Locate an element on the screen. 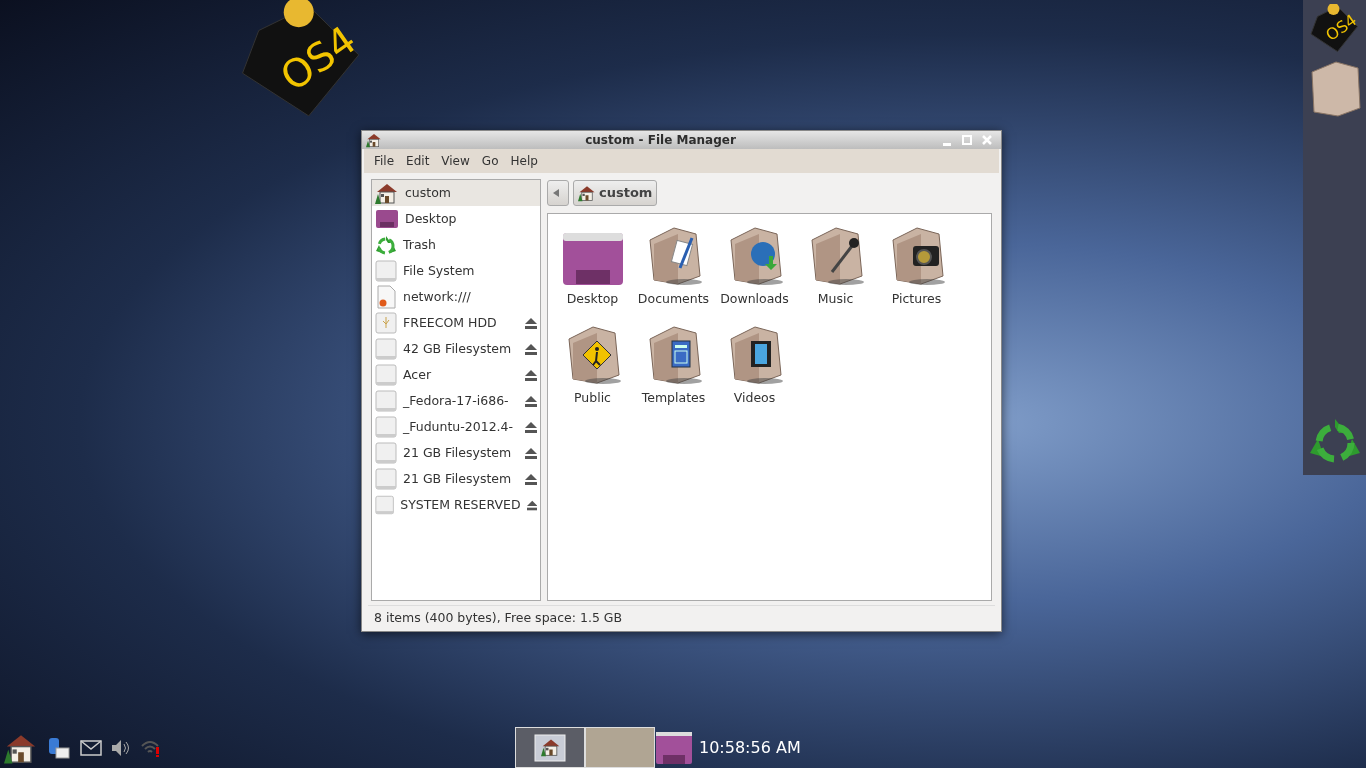  back-button is located at coordinates (558, 193).